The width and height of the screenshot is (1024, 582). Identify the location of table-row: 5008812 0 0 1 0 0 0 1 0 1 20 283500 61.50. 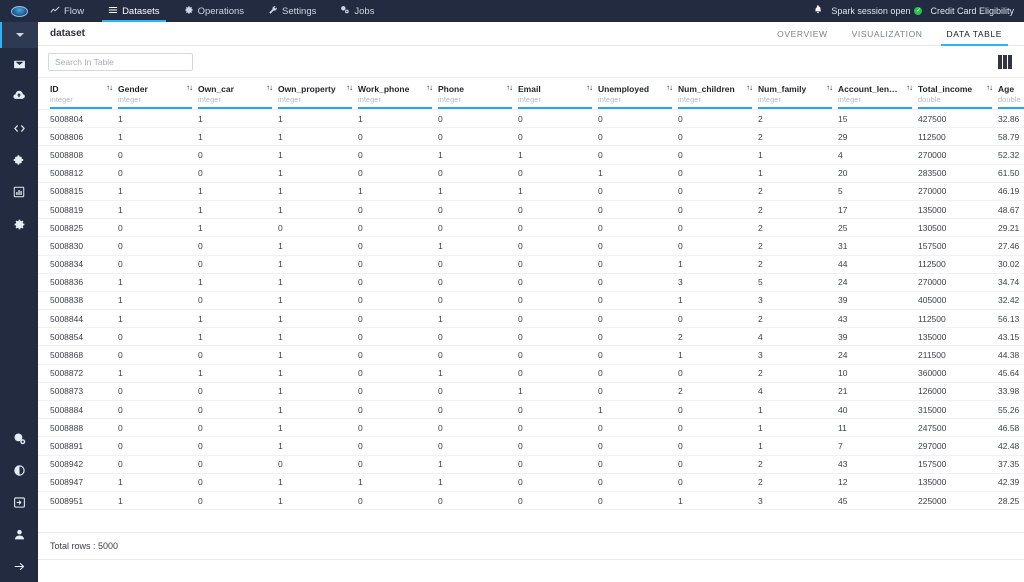
(531, 173).